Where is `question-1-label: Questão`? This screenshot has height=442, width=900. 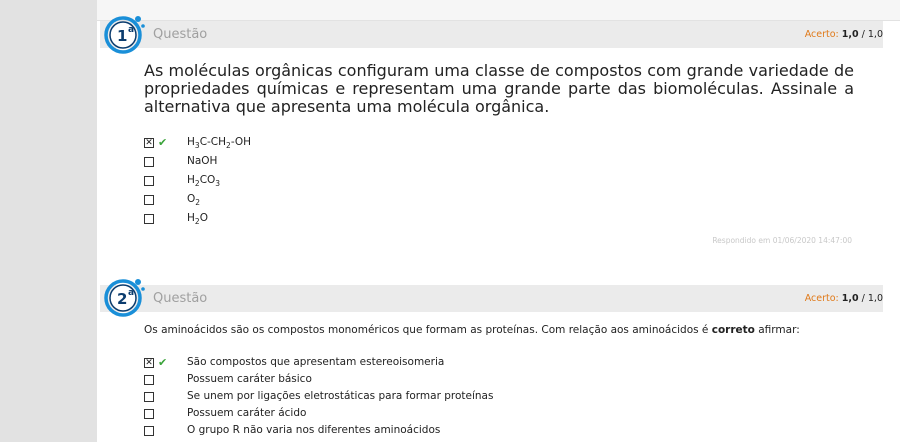 question-1-label: Questão is located at coordinates (180, 34).